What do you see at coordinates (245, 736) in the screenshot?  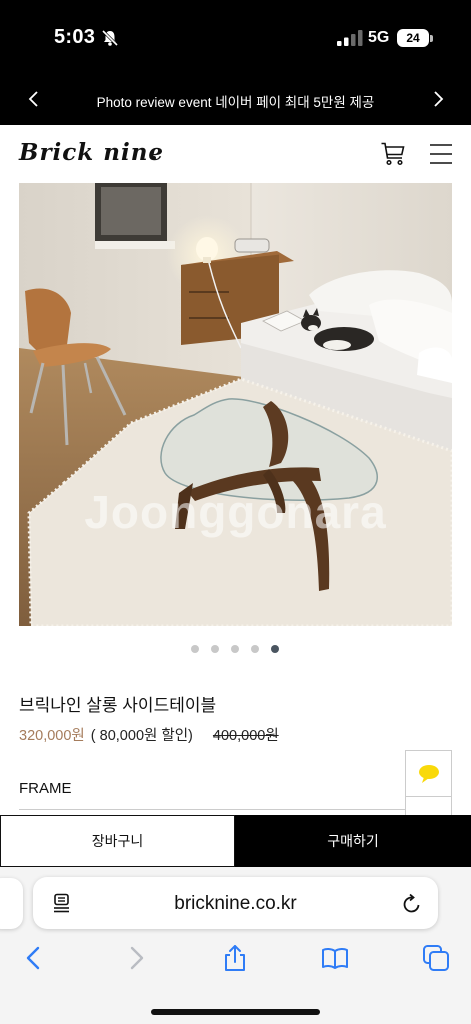 I see `original-price: 400,000원` at bounding box center [245, 736].